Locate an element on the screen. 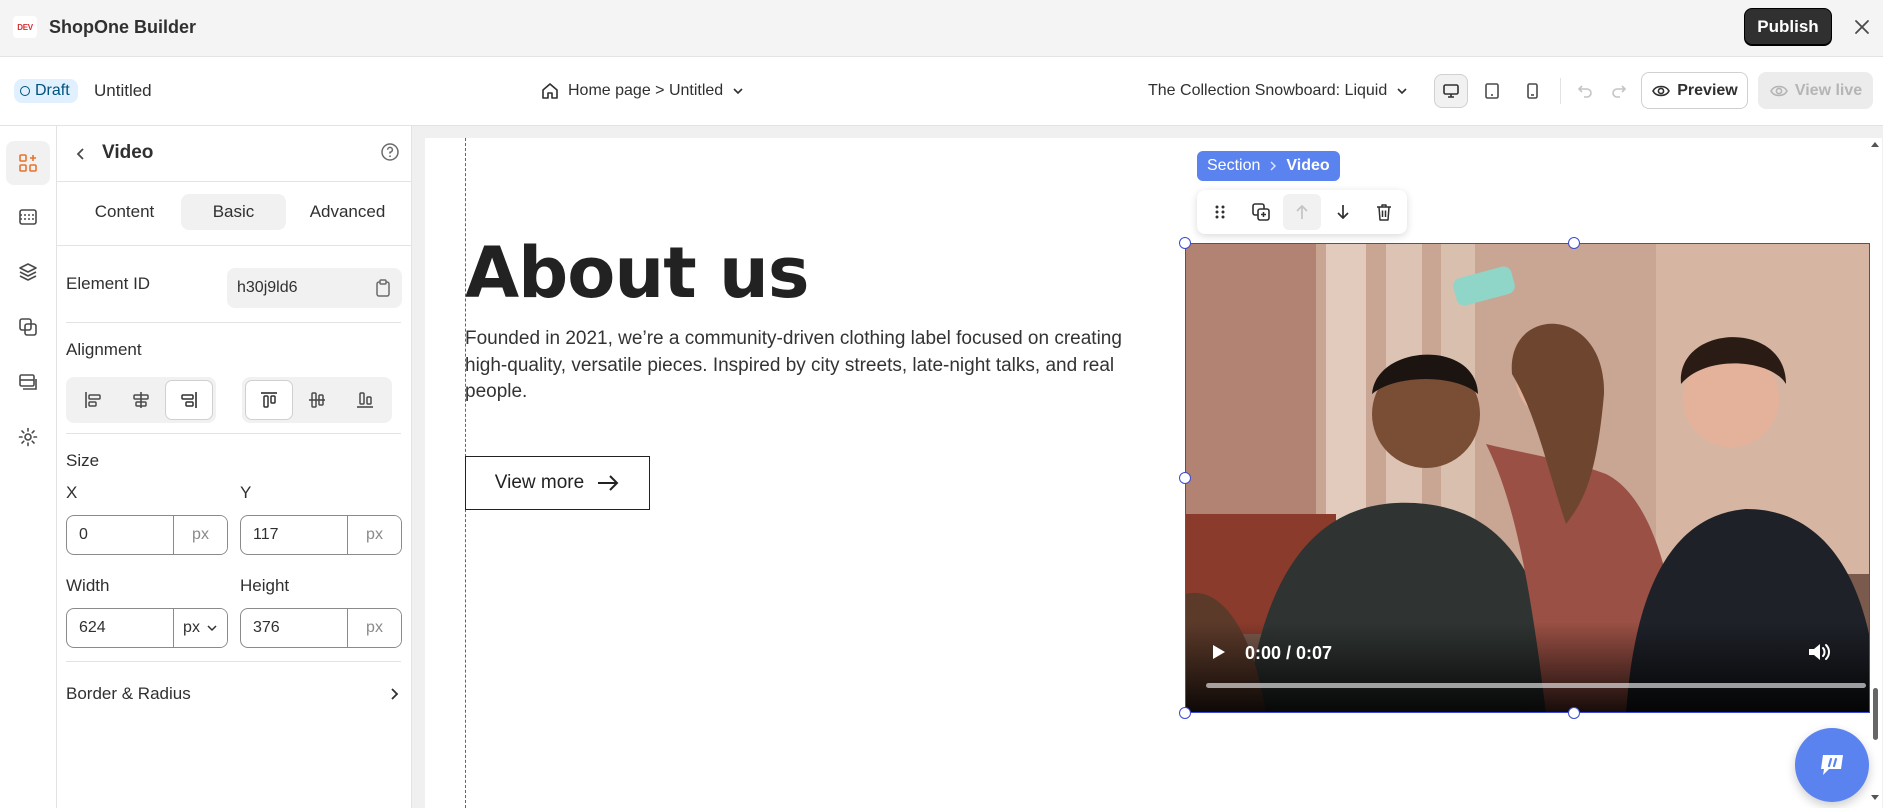  align-left-icon is located at coordinates (93, 400).